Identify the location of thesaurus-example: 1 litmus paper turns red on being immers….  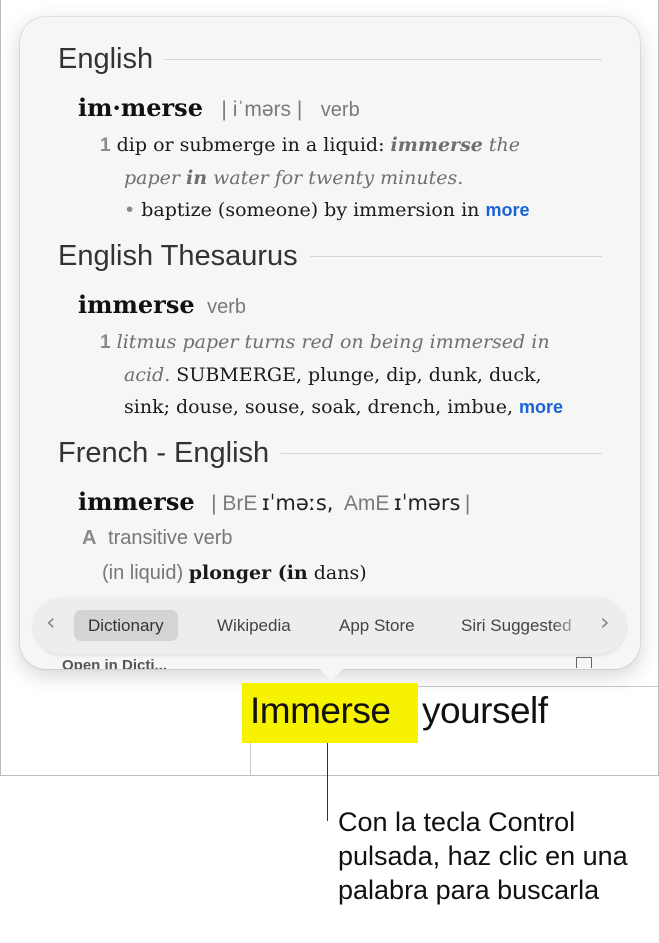
(325, 342).